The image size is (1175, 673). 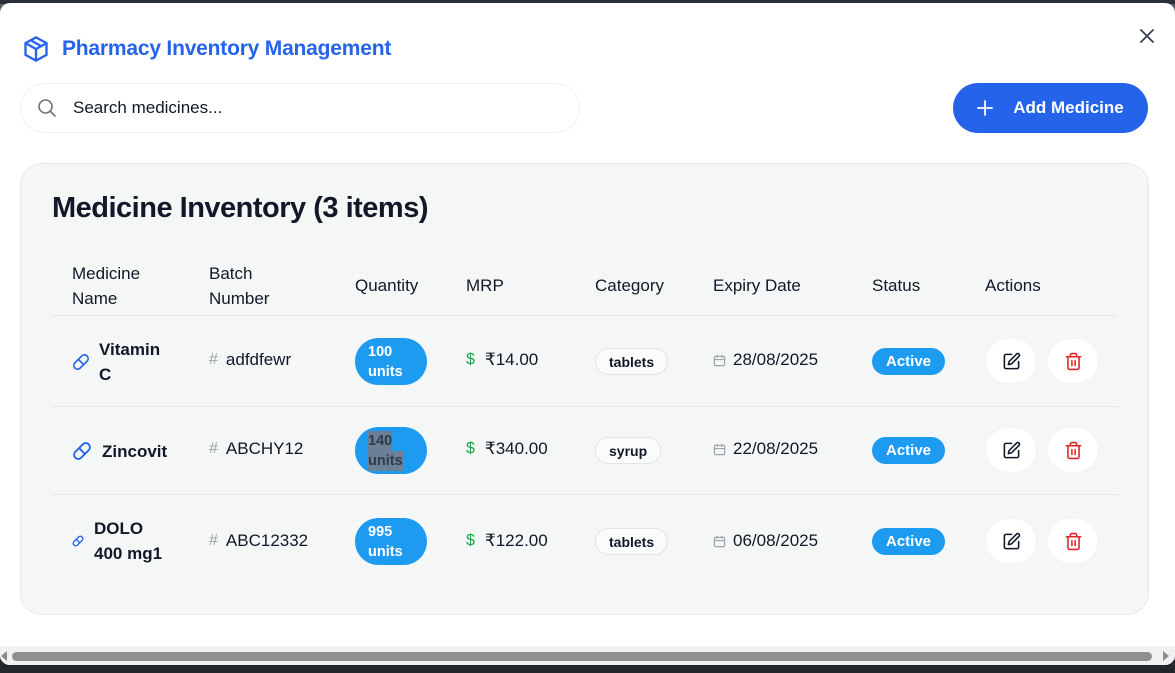 What do you see at coordinates (47, 108) in the screenshot?
I see `search-icon` at bounding box center [47, 108].